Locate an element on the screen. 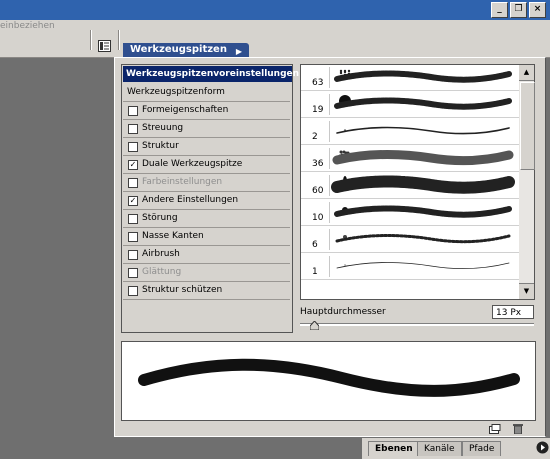  brush-size-label: 36 is located at coordinates (318, 164).